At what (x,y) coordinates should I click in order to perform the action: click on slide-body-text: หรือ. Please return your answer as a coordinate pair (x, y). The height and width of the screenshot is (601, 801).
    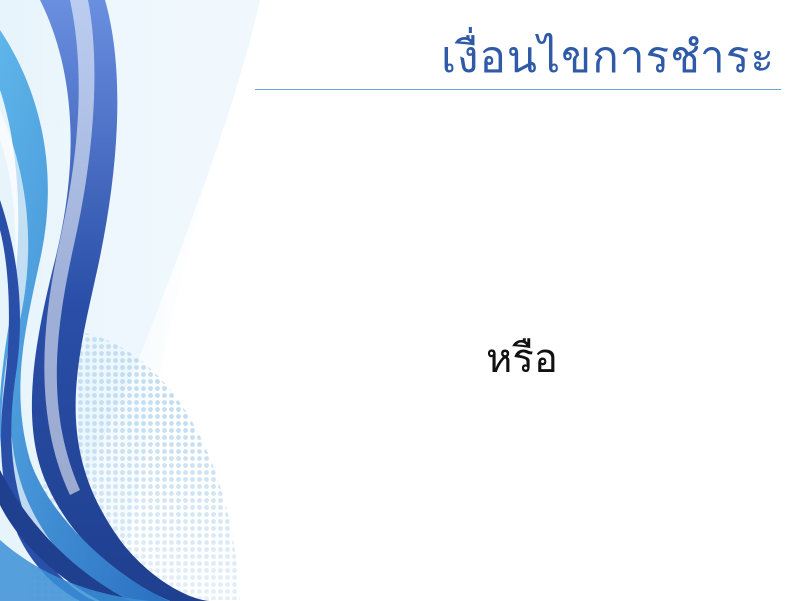
    Looking at the image, I should click on (522, 359).